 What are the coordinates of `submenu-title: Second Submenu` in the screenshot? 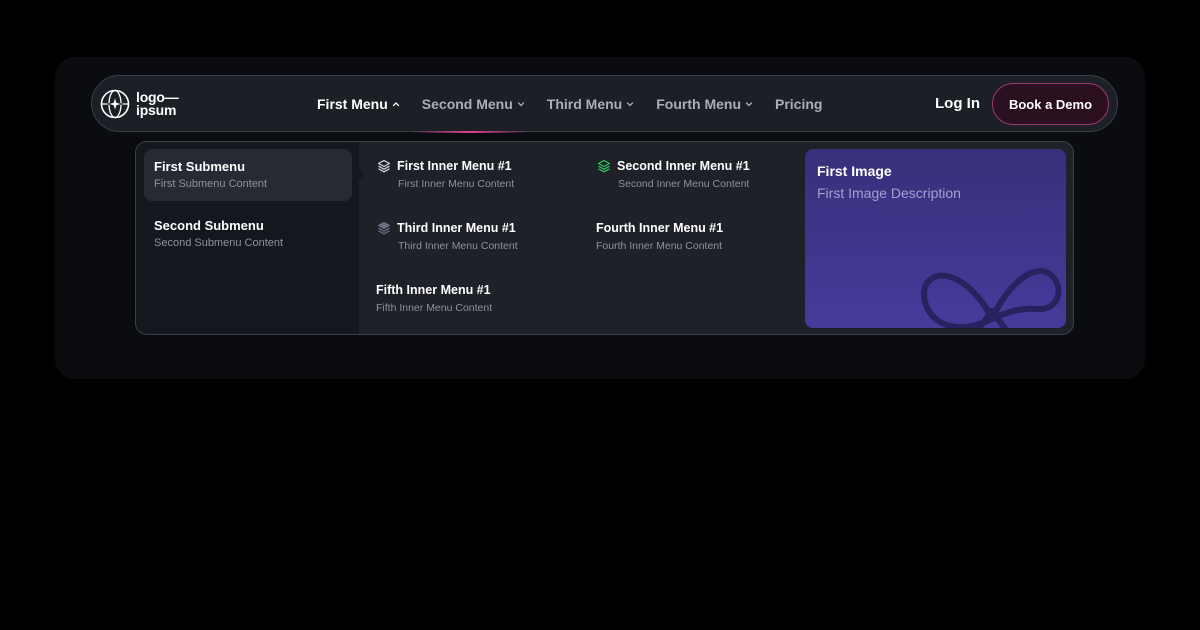 It's located at (209, 225).